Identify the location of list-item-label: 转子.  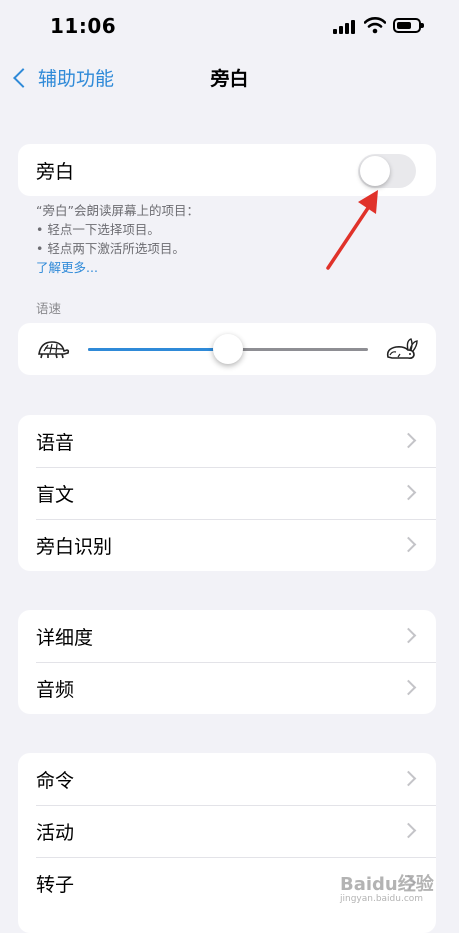
(55, 884).